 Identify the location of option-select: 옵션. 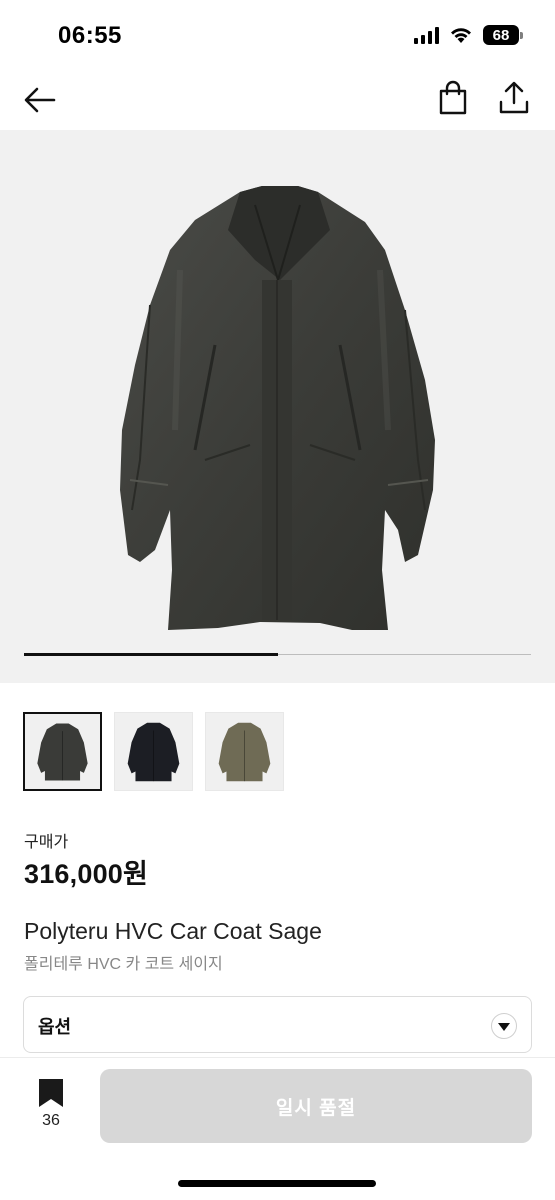
(277, 1024).